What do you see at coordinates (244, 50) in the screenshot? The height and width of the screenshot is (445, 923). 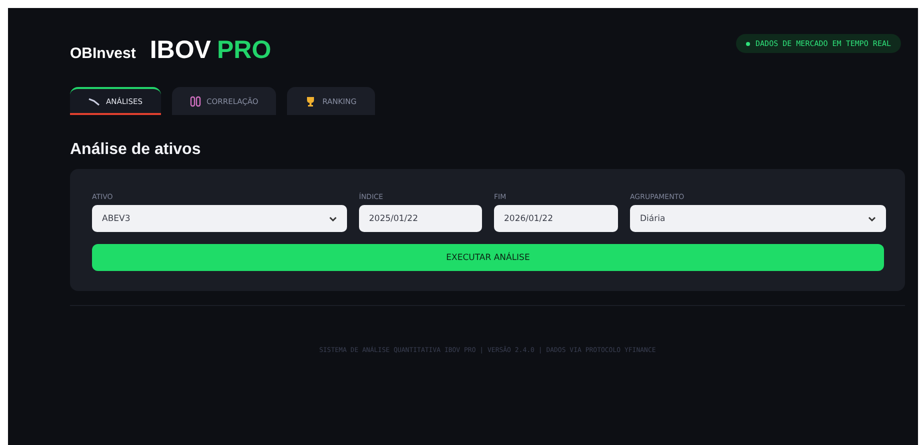 I see `app-title-accent: PRO` at bounding box center [244, 50].